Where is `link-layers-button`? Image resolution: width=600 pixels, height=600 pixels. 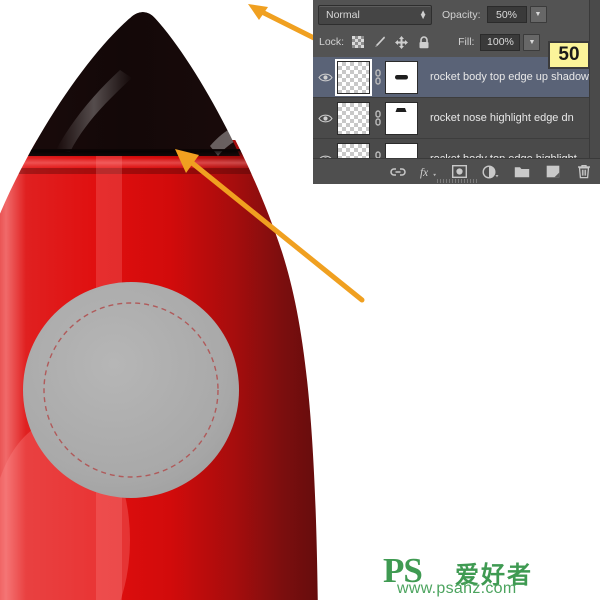 link-layers-button is located at coordinates (397, 171).